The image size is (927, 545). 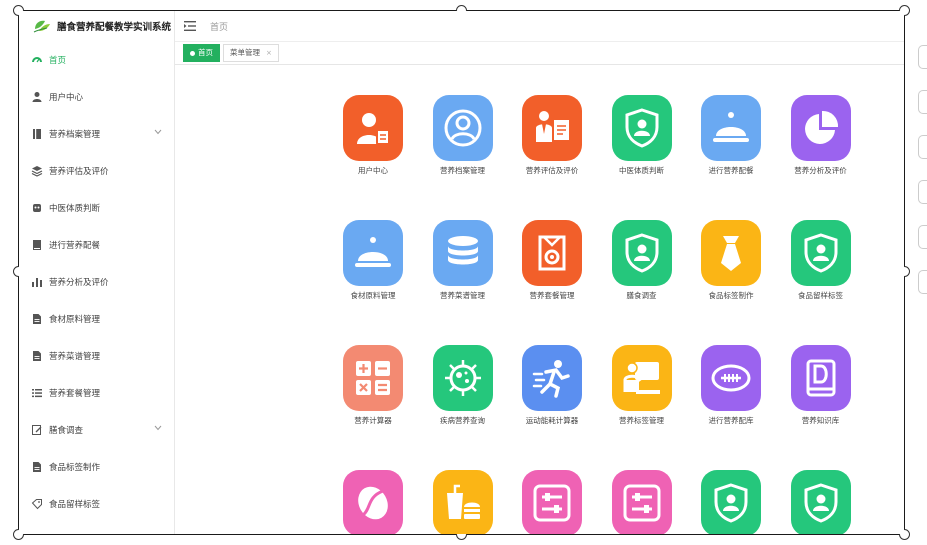 What do you see at coordinates (539, 53) in the screenshot?
I see `tab-bar: 首页 菜单管理 ×` at bounding box center [539, 53].